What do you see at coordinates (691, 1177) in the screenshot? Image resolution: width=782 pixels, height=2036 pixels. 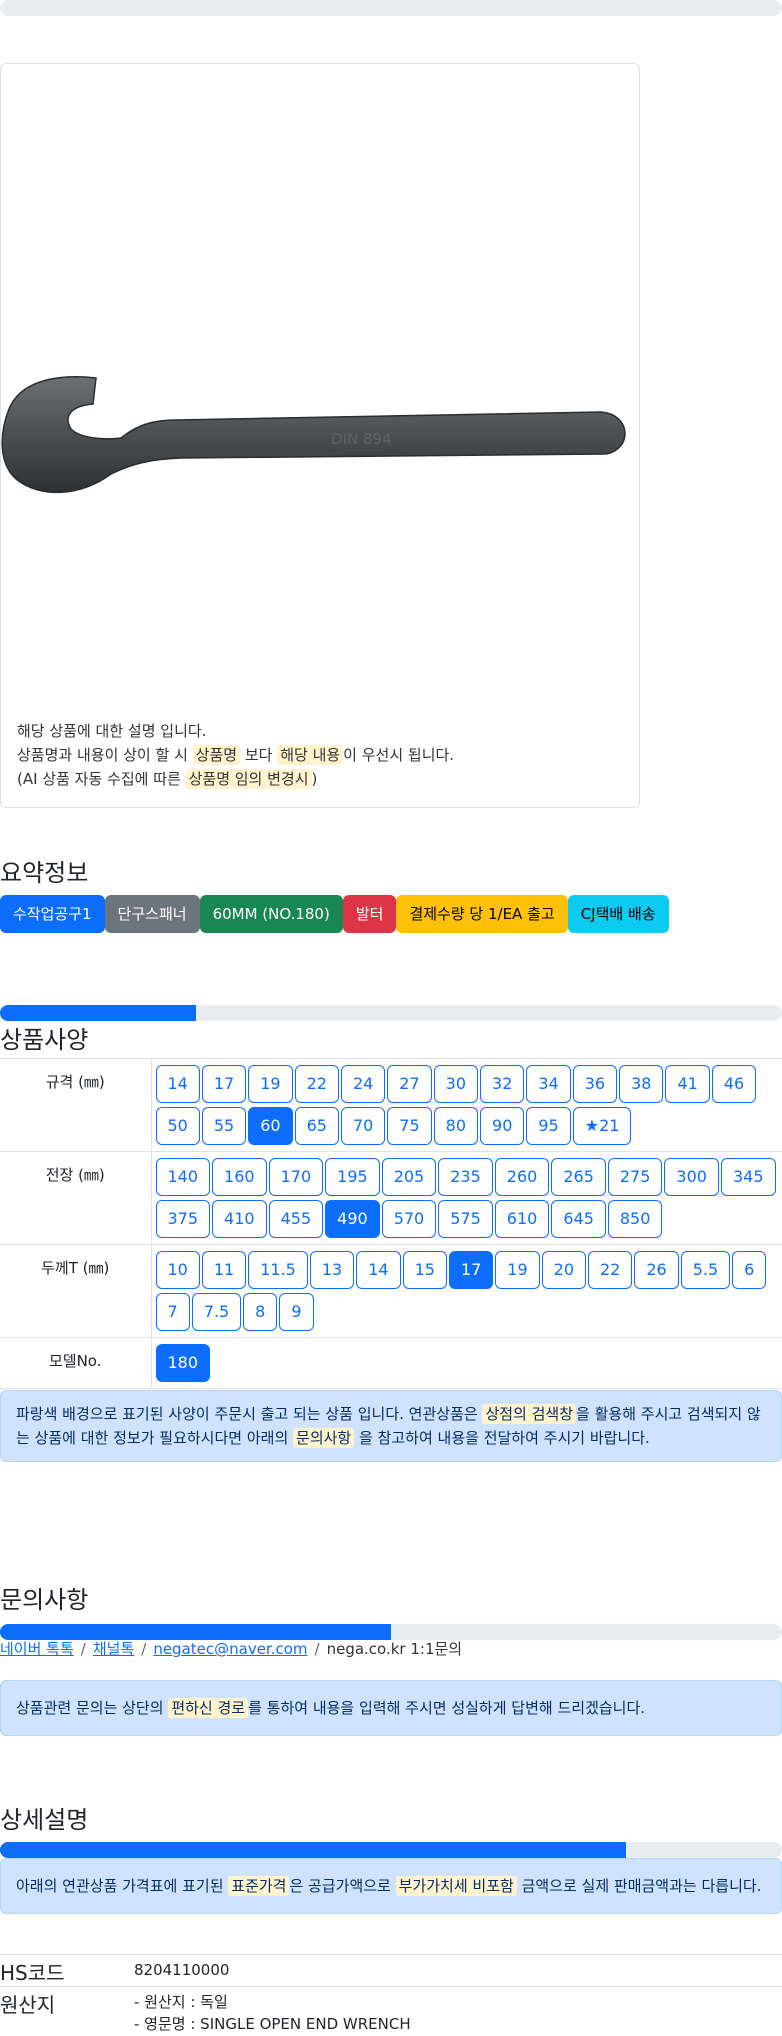 I see `spec-option-button: 300` at bounding box center [691, 1177].